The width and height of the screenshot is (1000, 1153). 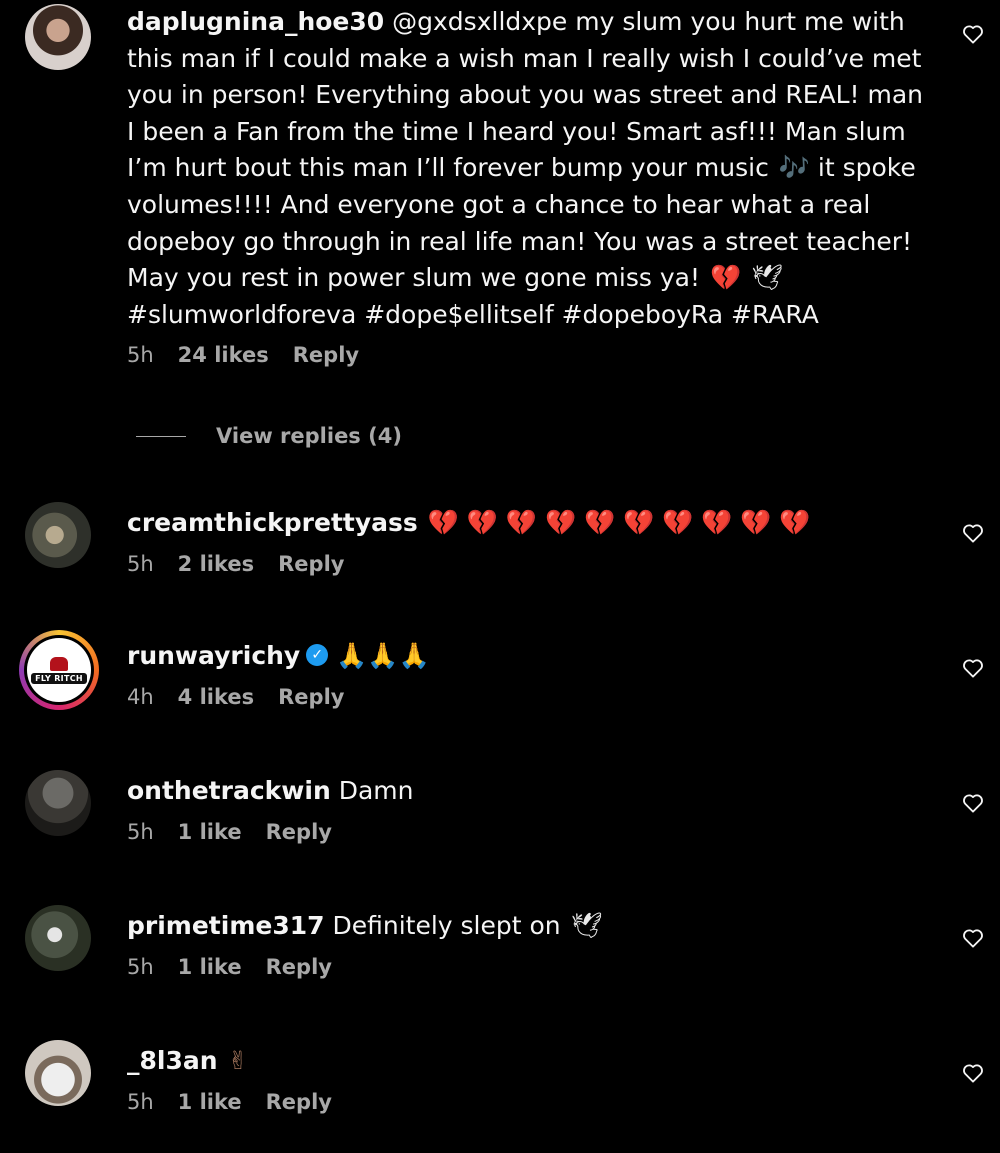 I want to click on likes-count: 4 likes, so click(x=216, y=697).